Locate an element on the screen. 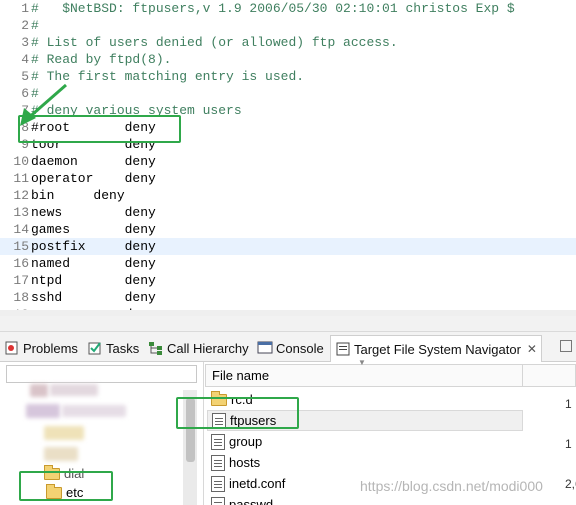 Image resolution: width=576 pixels, height=505 pixels. problems-icon is located at coordinates (12, 348).